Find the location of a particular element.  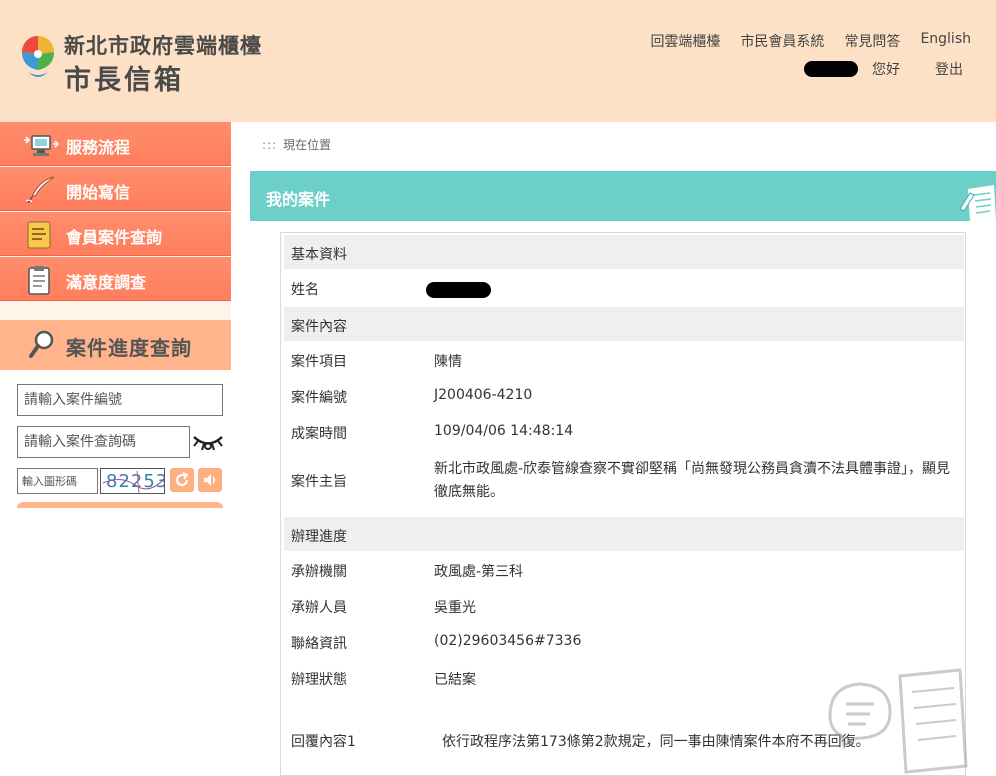

breadcrumb: ::: 現在位置 is located at coordinates (296, 144).